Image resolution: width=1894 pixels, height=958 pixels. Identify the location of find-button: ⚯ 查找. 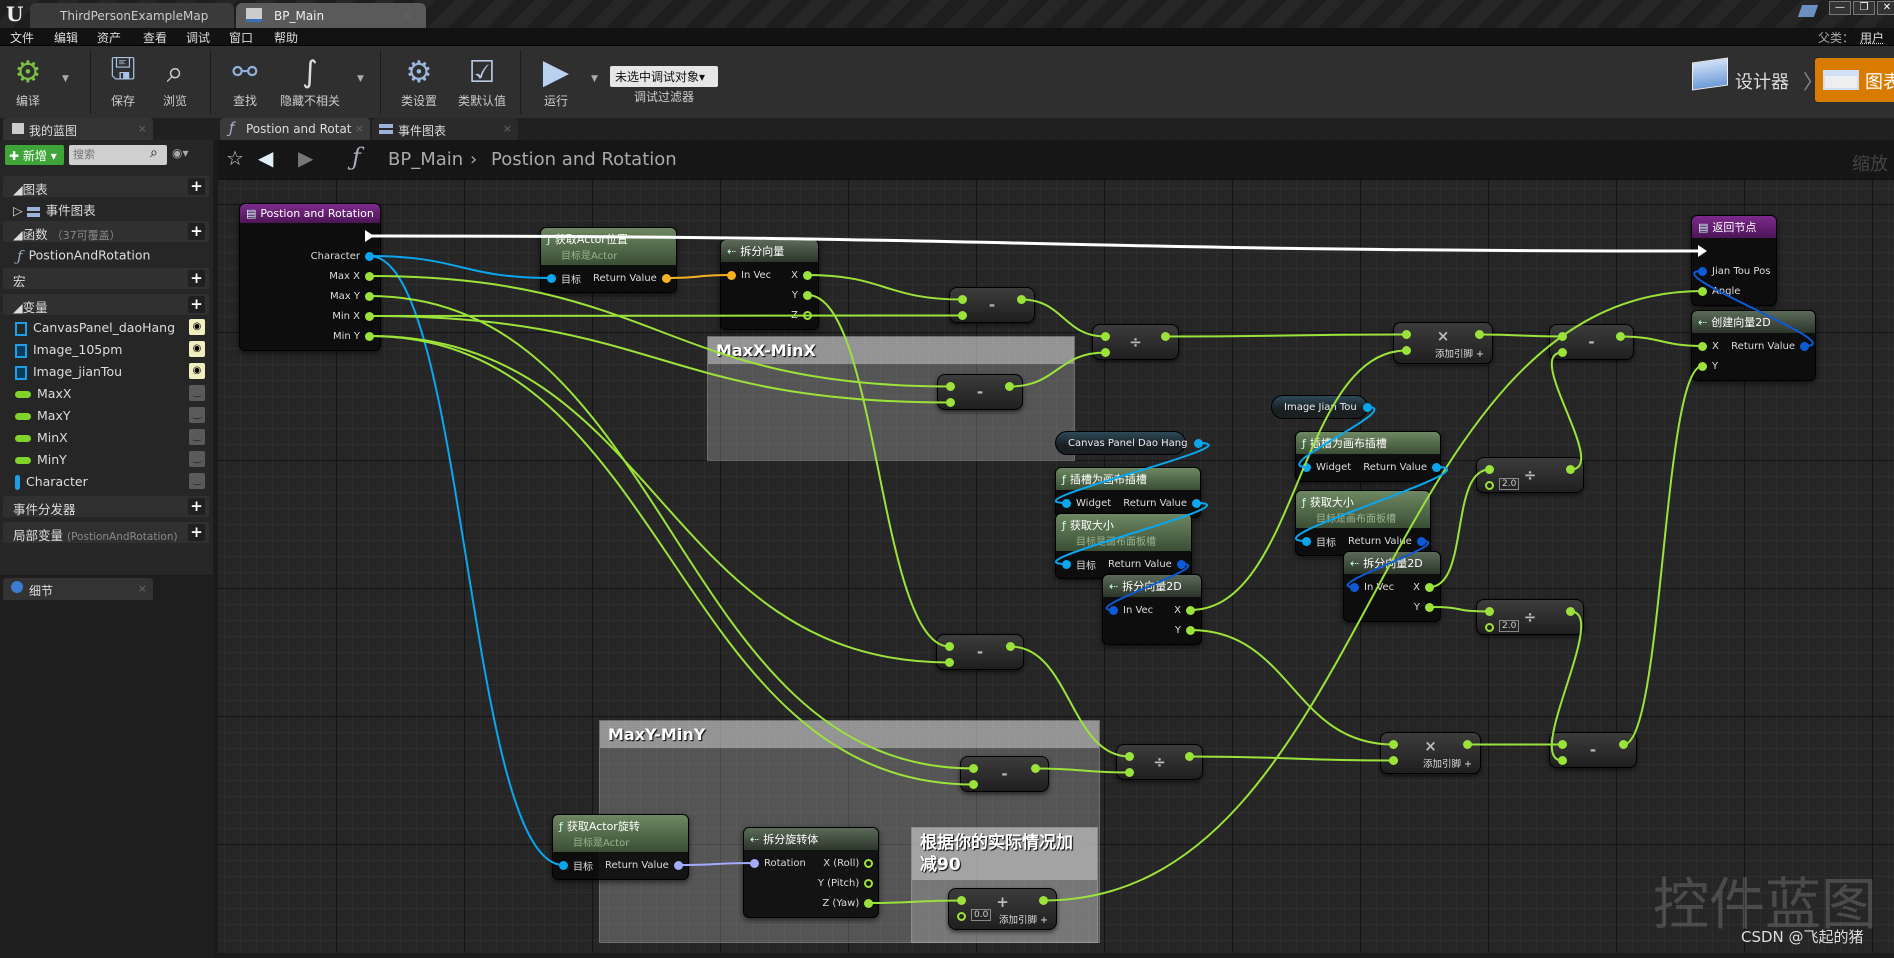
(245, 80).